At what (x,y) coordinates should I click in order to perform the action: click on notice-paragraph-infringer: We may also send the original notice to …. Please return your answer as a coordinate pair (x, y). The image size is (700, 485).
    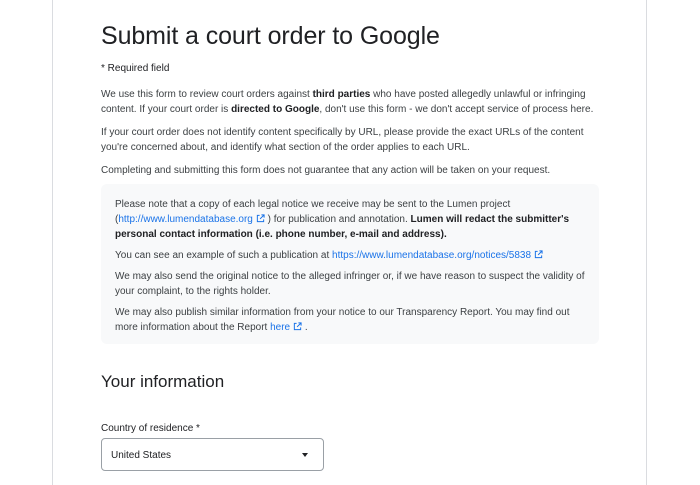
    Looking at the image, I should click on (350, 284).